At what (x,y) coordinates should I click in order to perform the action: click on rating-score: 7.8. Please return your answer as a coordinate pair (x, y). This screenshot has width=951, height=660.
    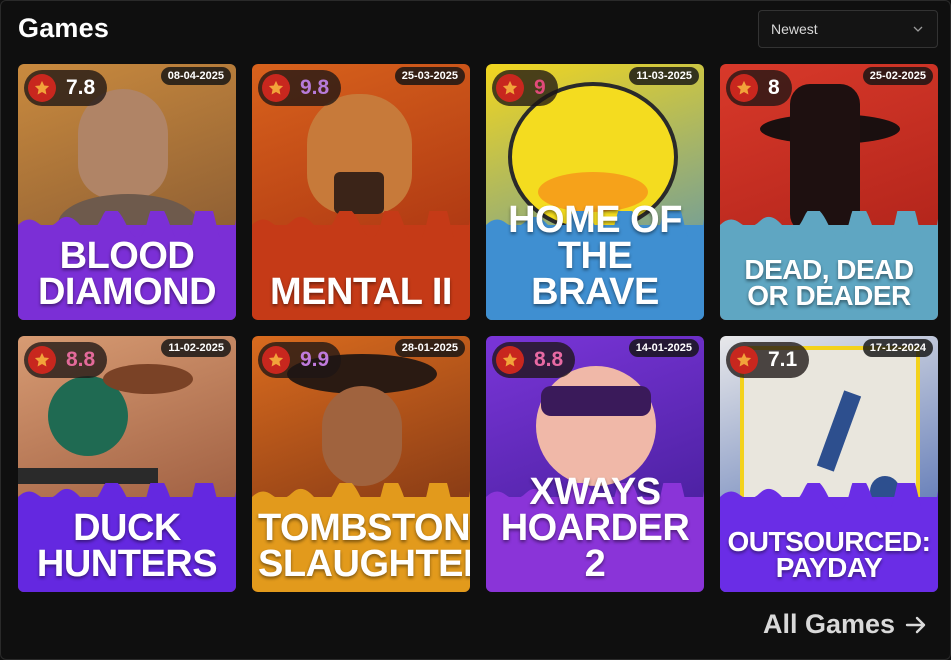
    Looking at the image, I should click on (81, 87).